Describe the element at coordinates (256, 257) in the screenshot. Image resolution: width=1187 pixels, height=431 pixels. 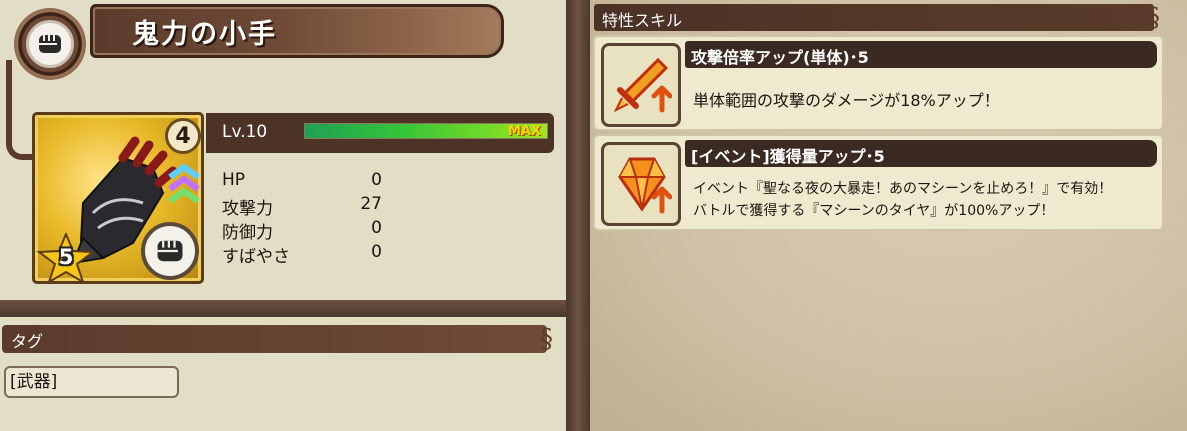
I see `stat-label: すばやさ` at that location.